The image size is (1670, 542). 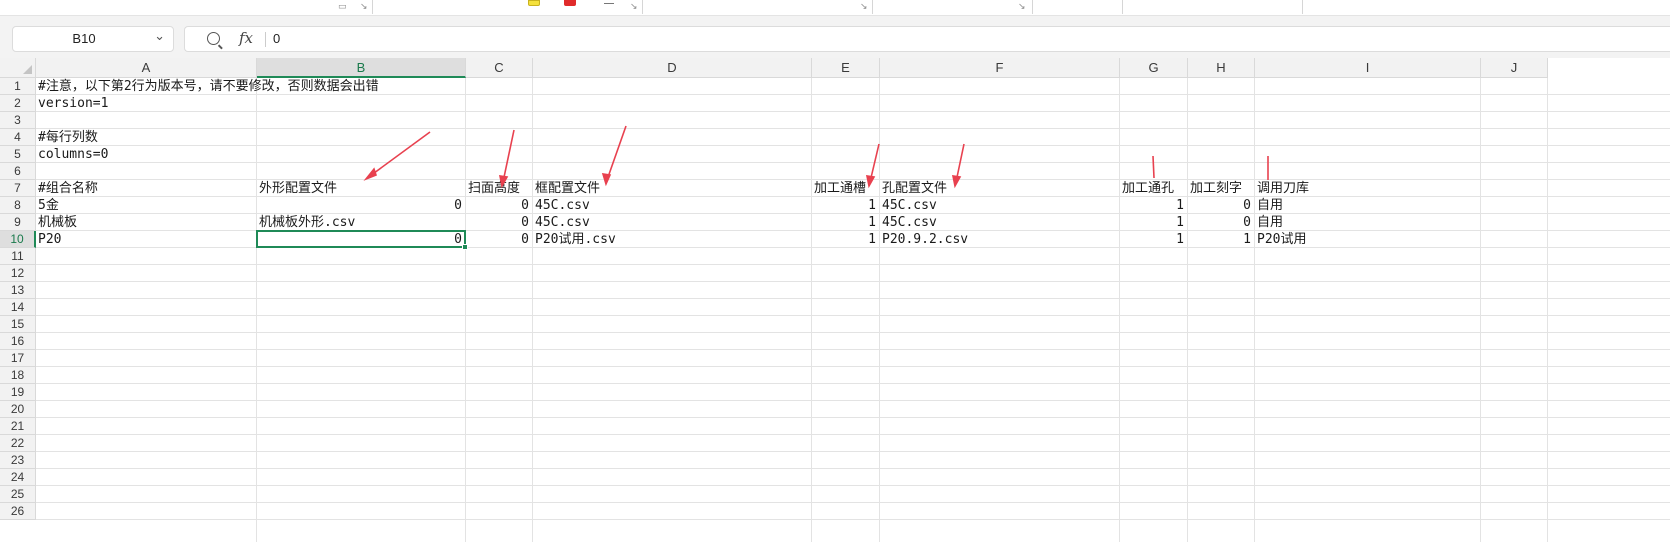 I want to click on cell-h10: 1, so click(x=1219, y=239).